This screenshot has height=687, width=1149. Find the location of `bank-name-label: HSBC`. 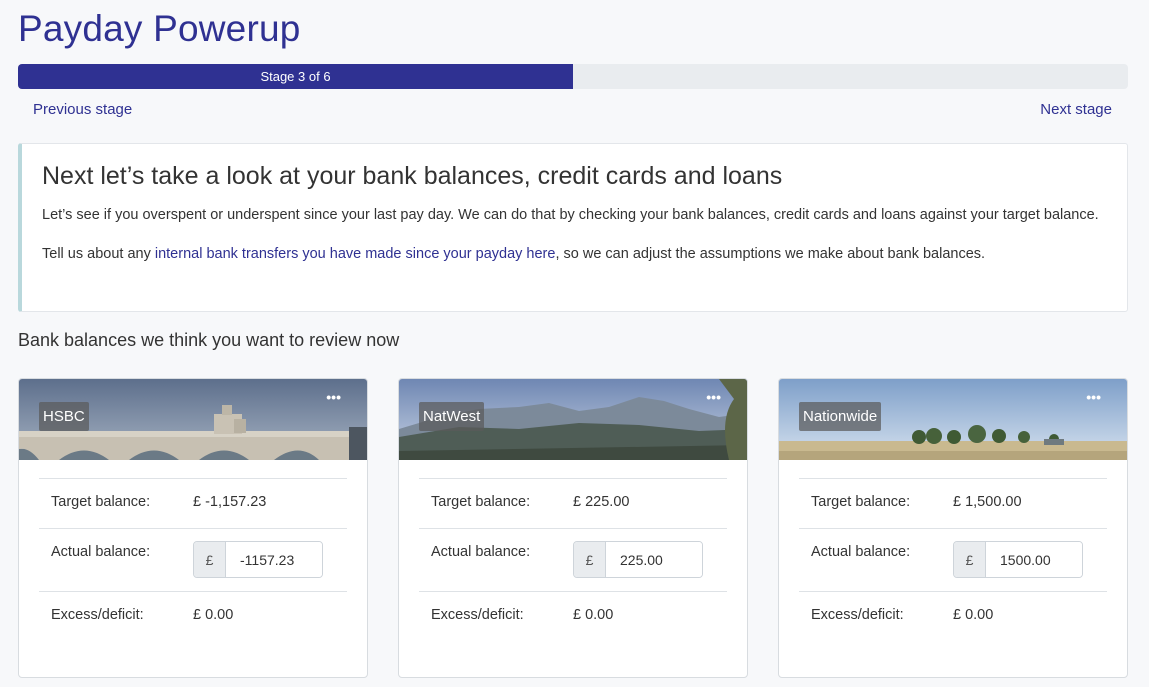

bank-name-label: HSBC is located at coordinates (64, 416).